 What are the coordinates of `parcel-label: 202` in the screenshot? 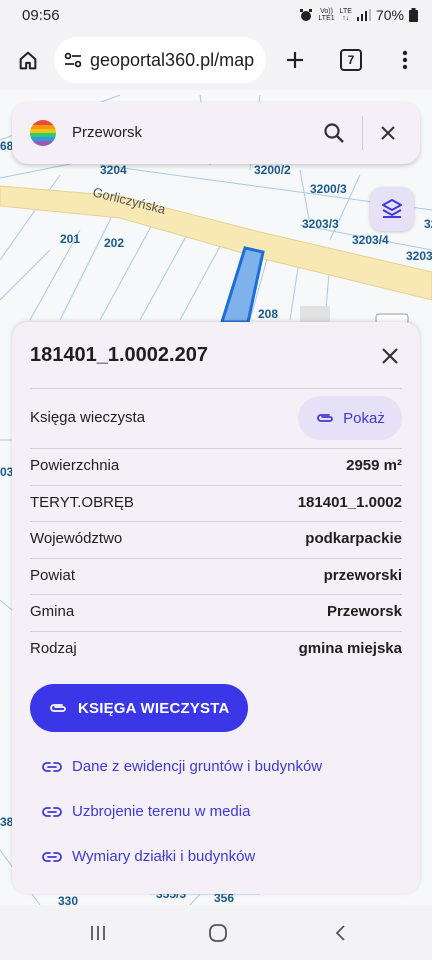 It's located at (114, 243).